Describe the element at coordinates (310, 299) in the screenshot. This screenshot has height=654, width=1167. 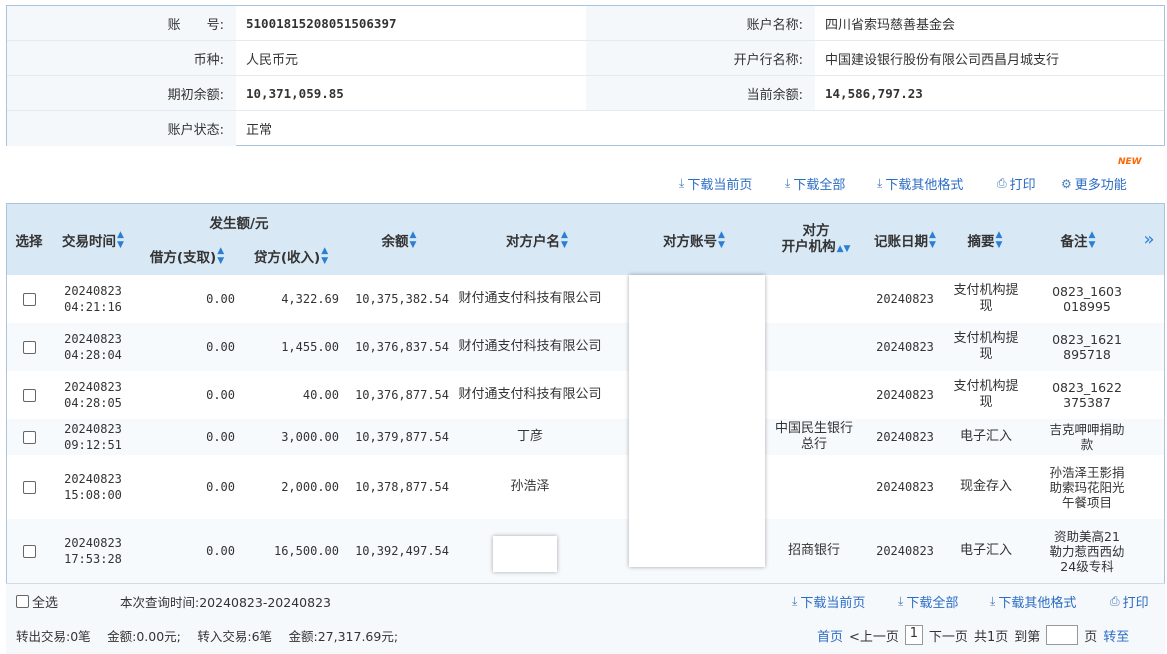
I see `cell-credit: 4,322.69` at that location.